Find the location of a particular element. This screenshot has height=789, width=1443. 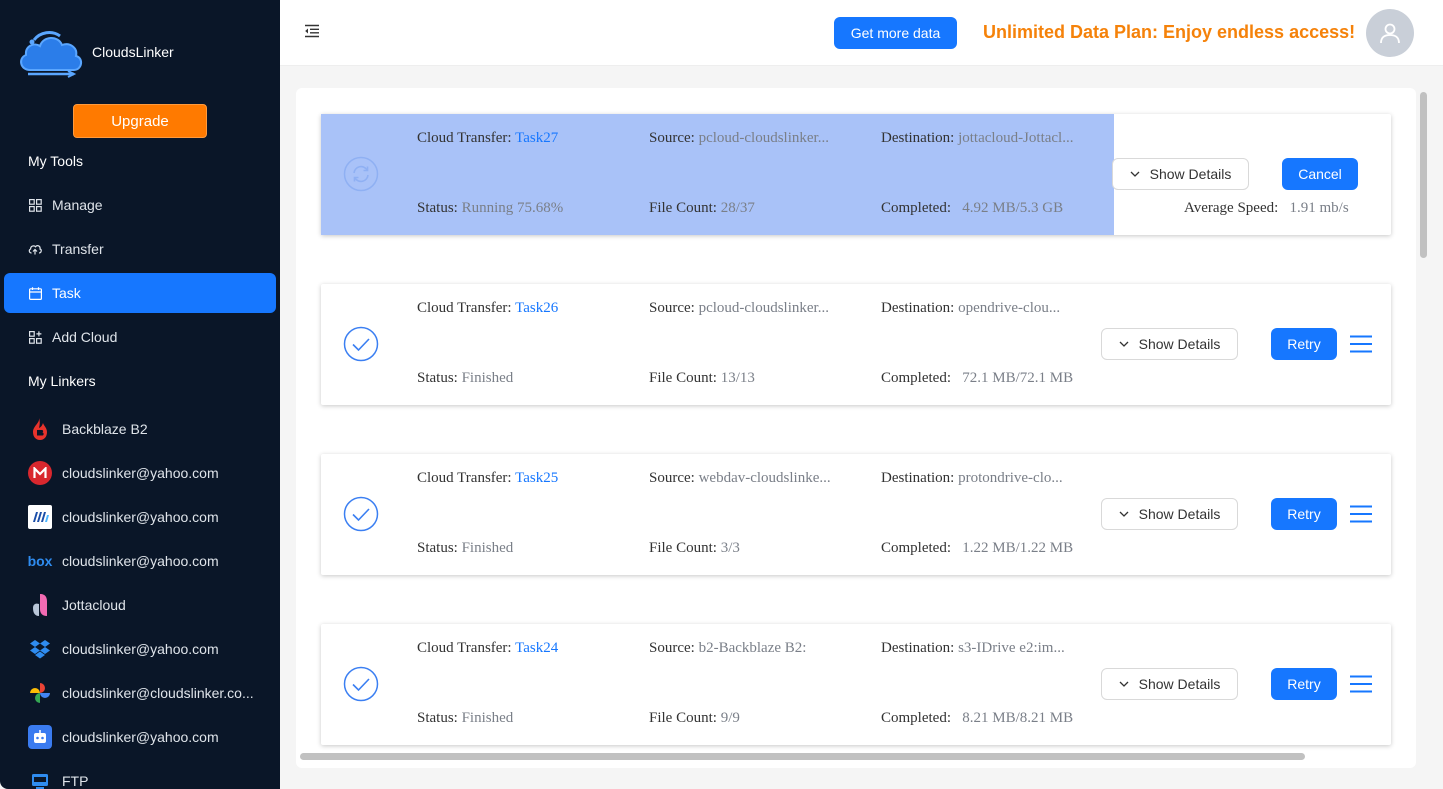

task-name-link: Task26 is located at coordinates (536, 308).